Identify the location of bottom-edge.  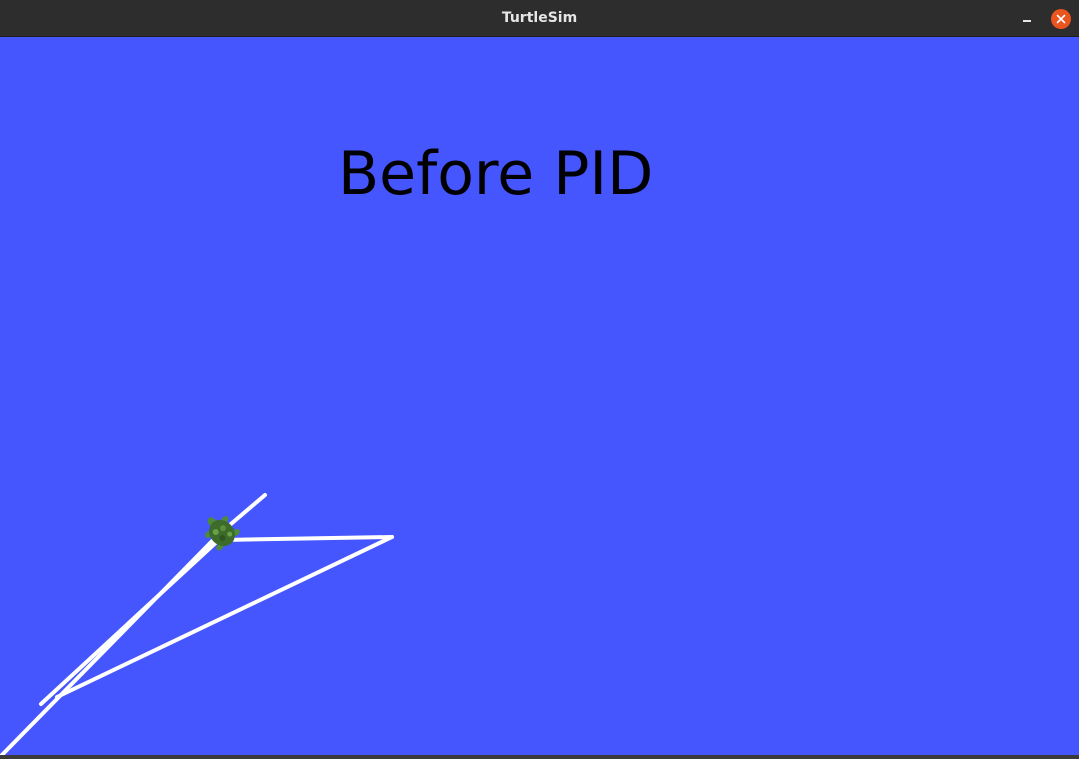
(539, 757).